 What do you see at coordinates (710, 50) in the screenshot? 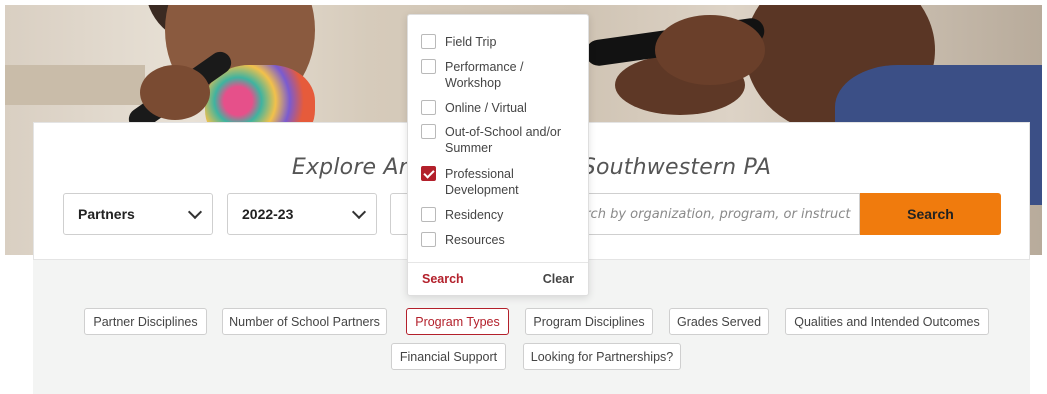
I see `hero-hand-right` at bounding box center [710, 50].